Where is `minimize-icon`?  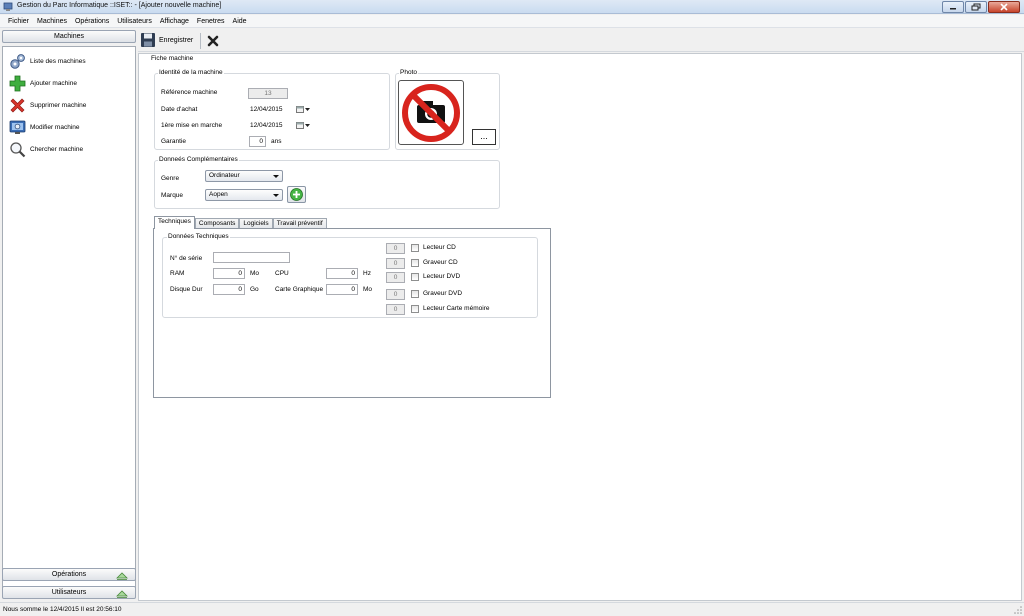 minimize-icon is located at coordinates (953, 9).